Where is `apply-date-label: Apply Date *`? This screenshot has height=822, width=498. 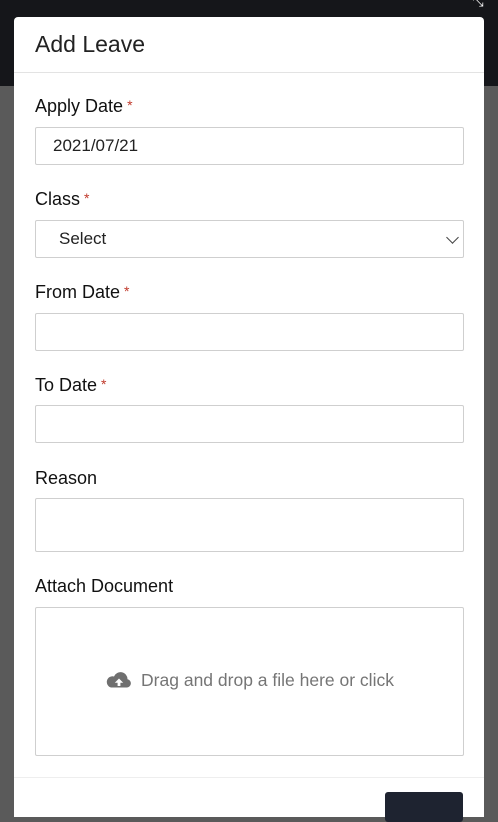 apply-date-label: Apply Date * is located at coordinates (84, 106).